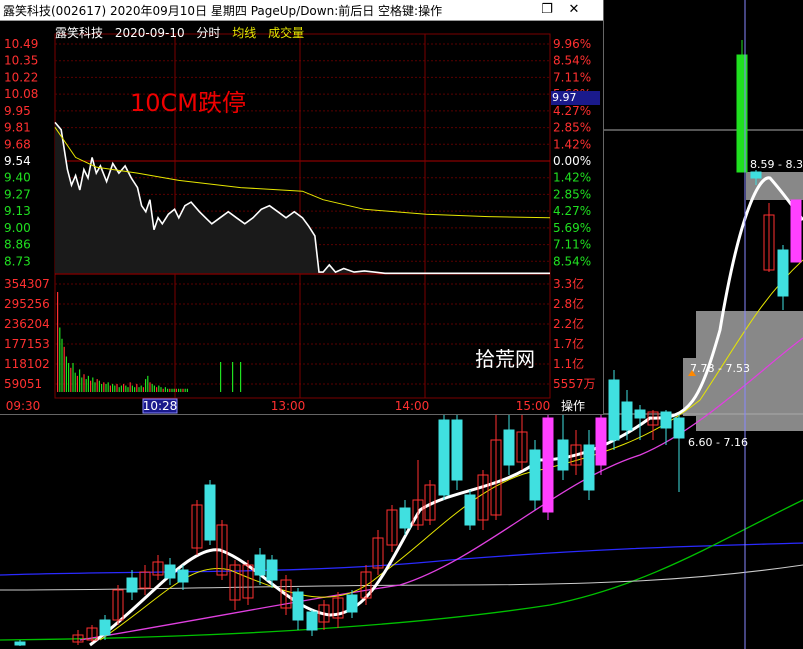 This screenshot has width=803, height=649. Describe the element at coordinates (720, 368) in the screenshot. I see `zone-annotation: 7.78 - 7.53` at that location.